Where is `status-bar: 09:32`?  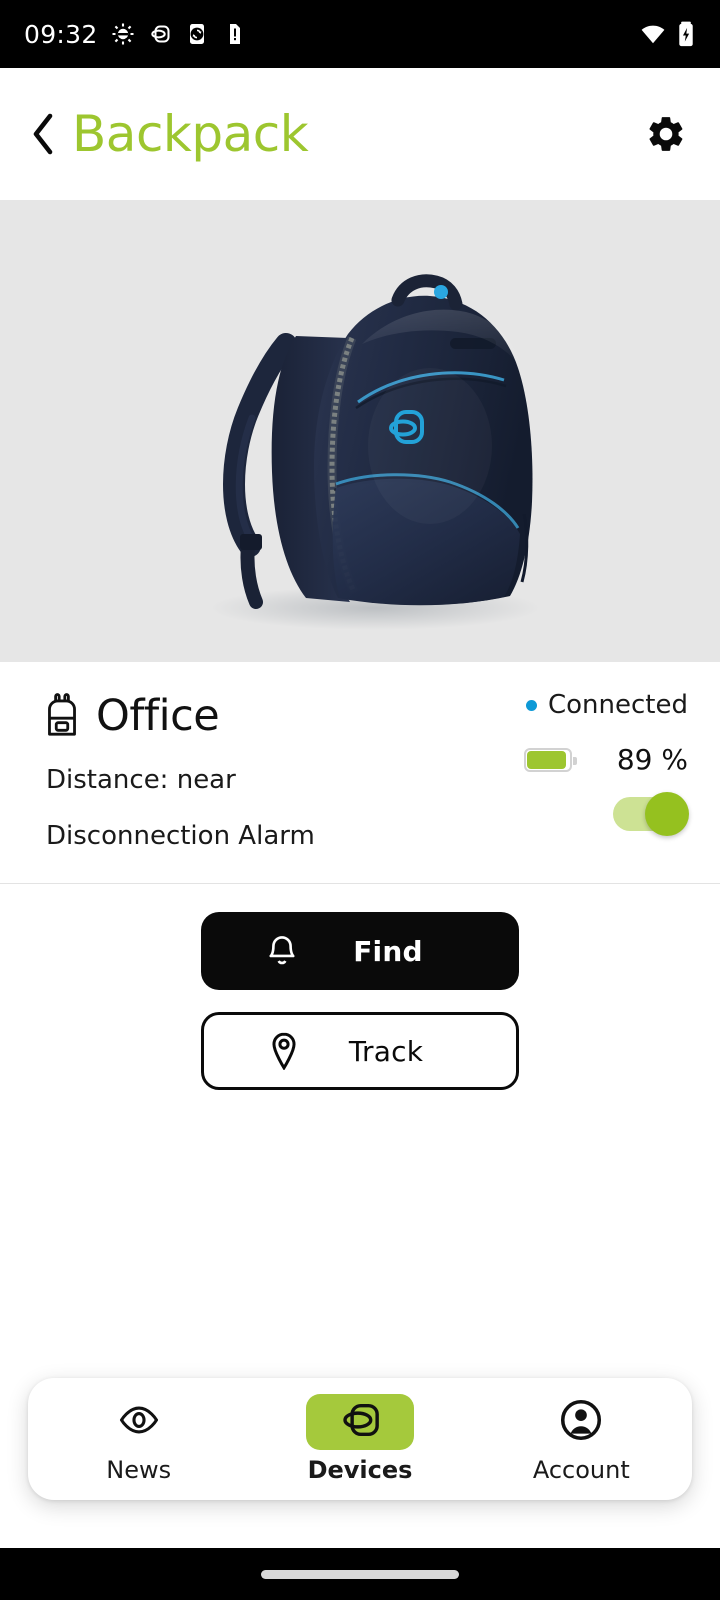
status-bar: 09:32 is located at coordinates (360, 34).